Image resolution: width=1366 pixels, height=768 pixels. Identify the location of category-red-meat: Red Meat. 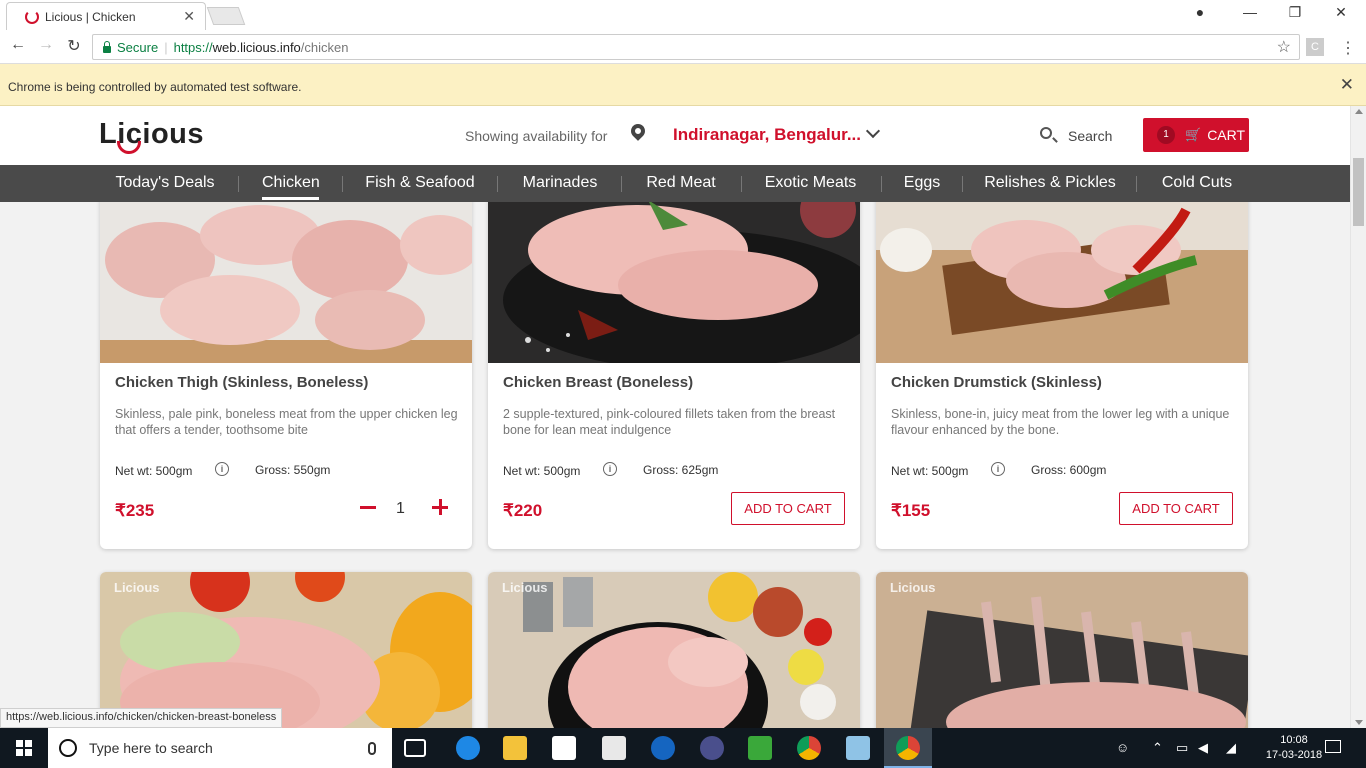
(681, 183).